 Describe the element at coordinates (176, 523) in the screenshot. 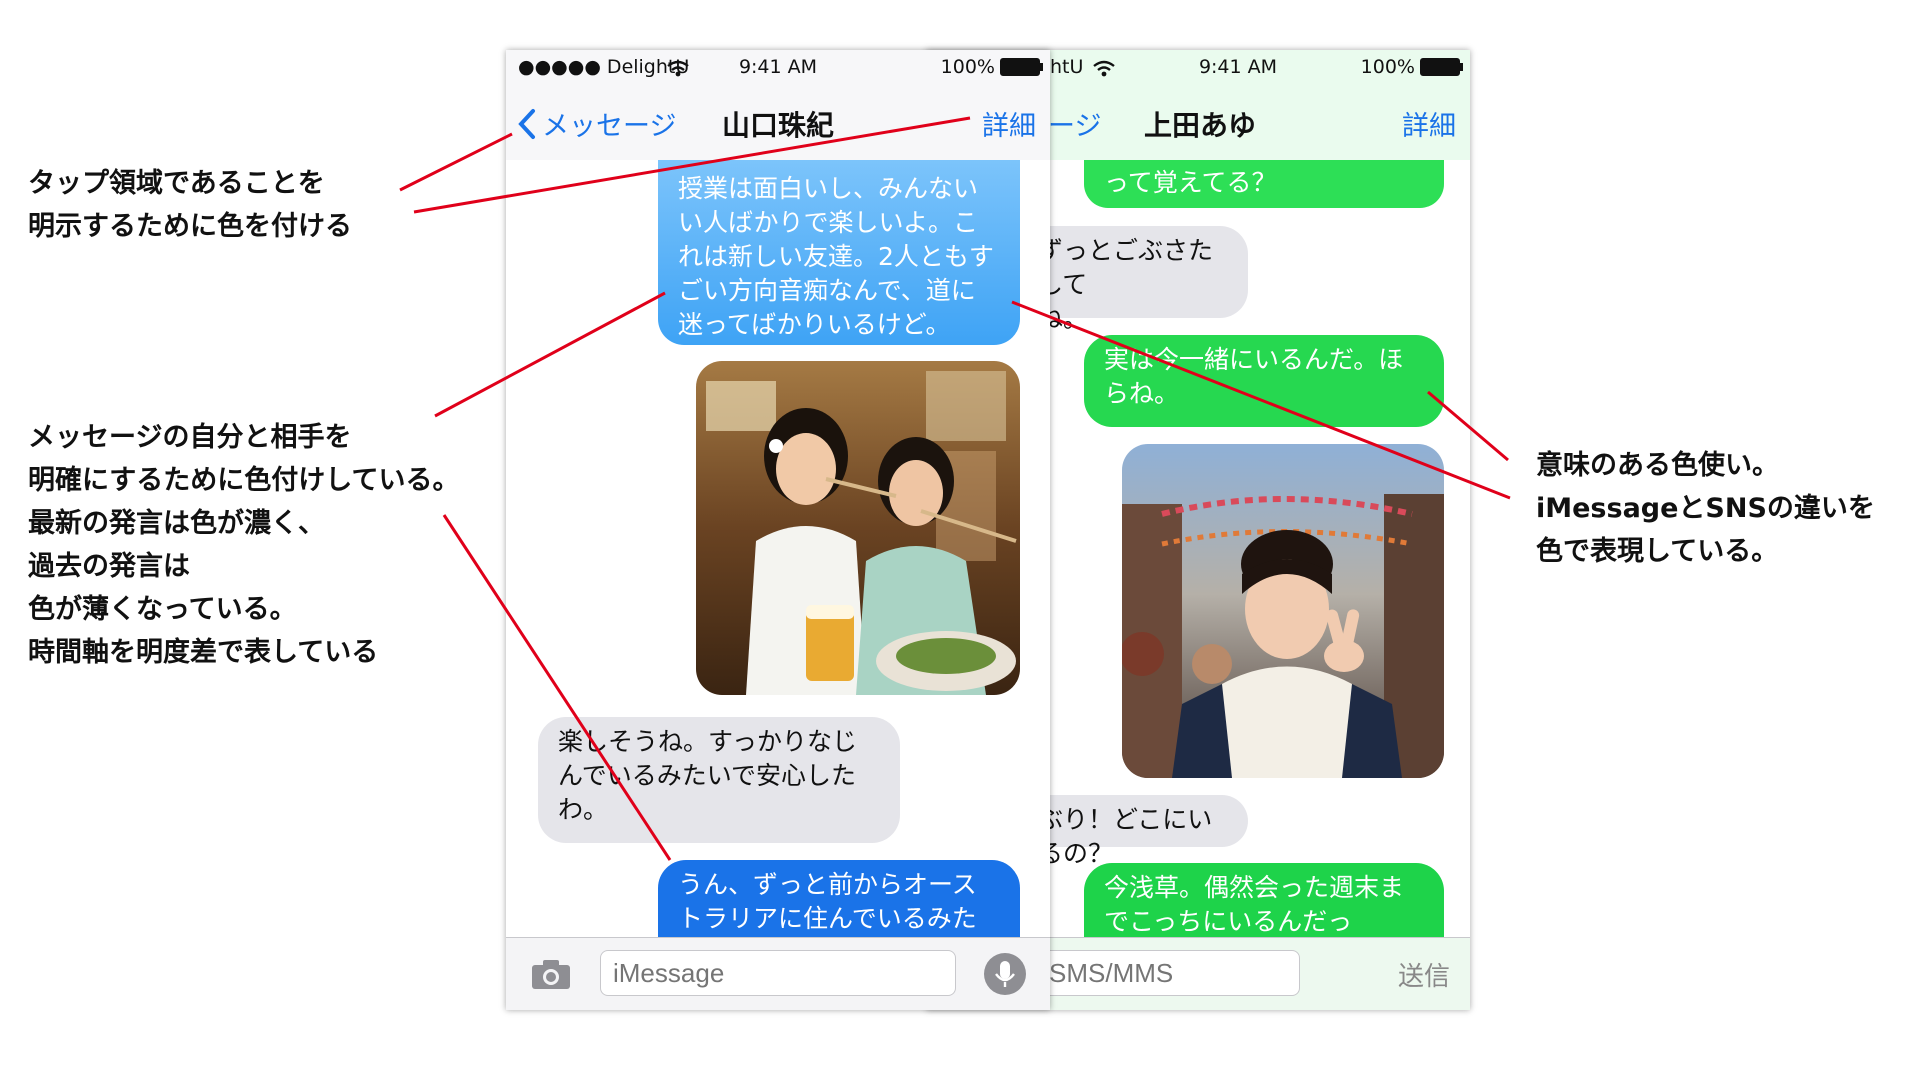

I see `callout-line: 最新の発言は色が濃く、` at that location.